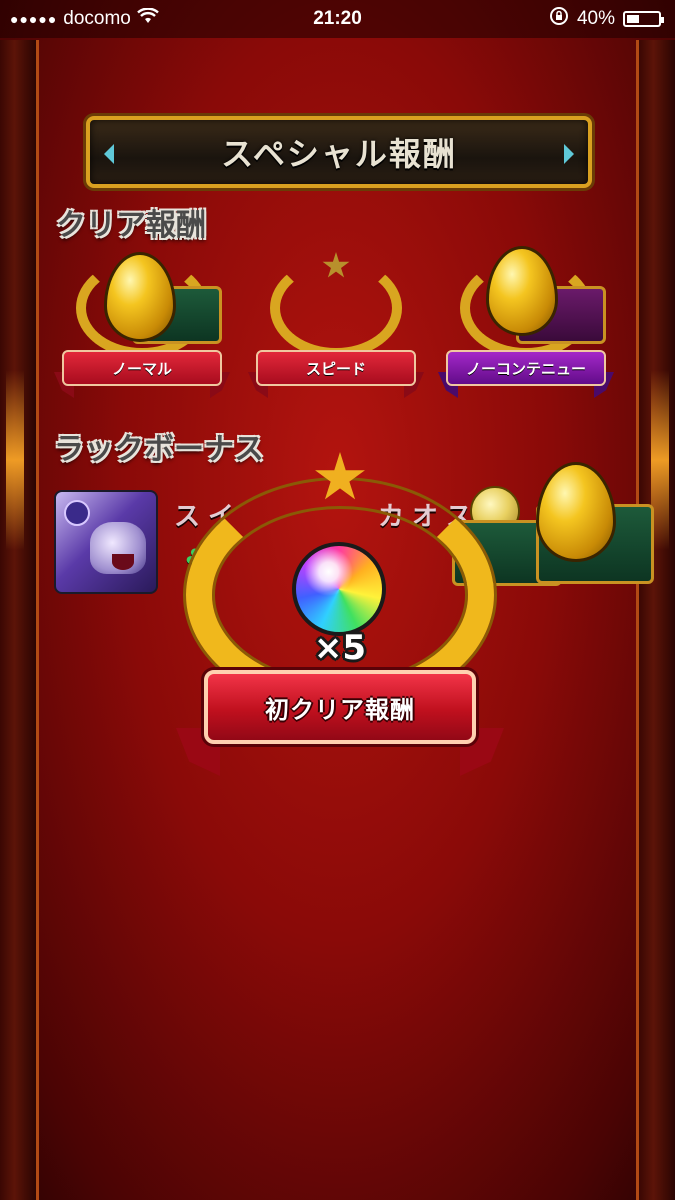 The image size is (675, 1200). What do you see at coordinates (526, 368) in the screenshot?
I see `badge-label: ノーコンテニュー` at bounding box center [526, 368].